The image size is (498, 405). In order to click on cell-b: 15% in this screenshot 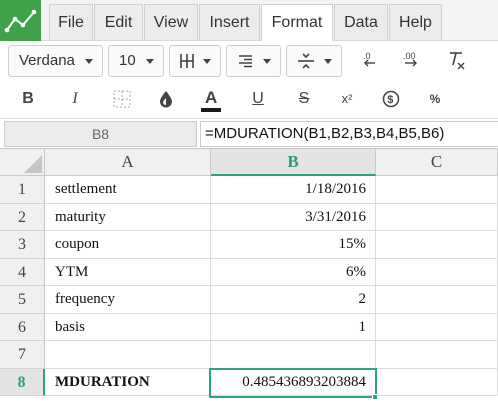, I will do `click(293, 245)`.